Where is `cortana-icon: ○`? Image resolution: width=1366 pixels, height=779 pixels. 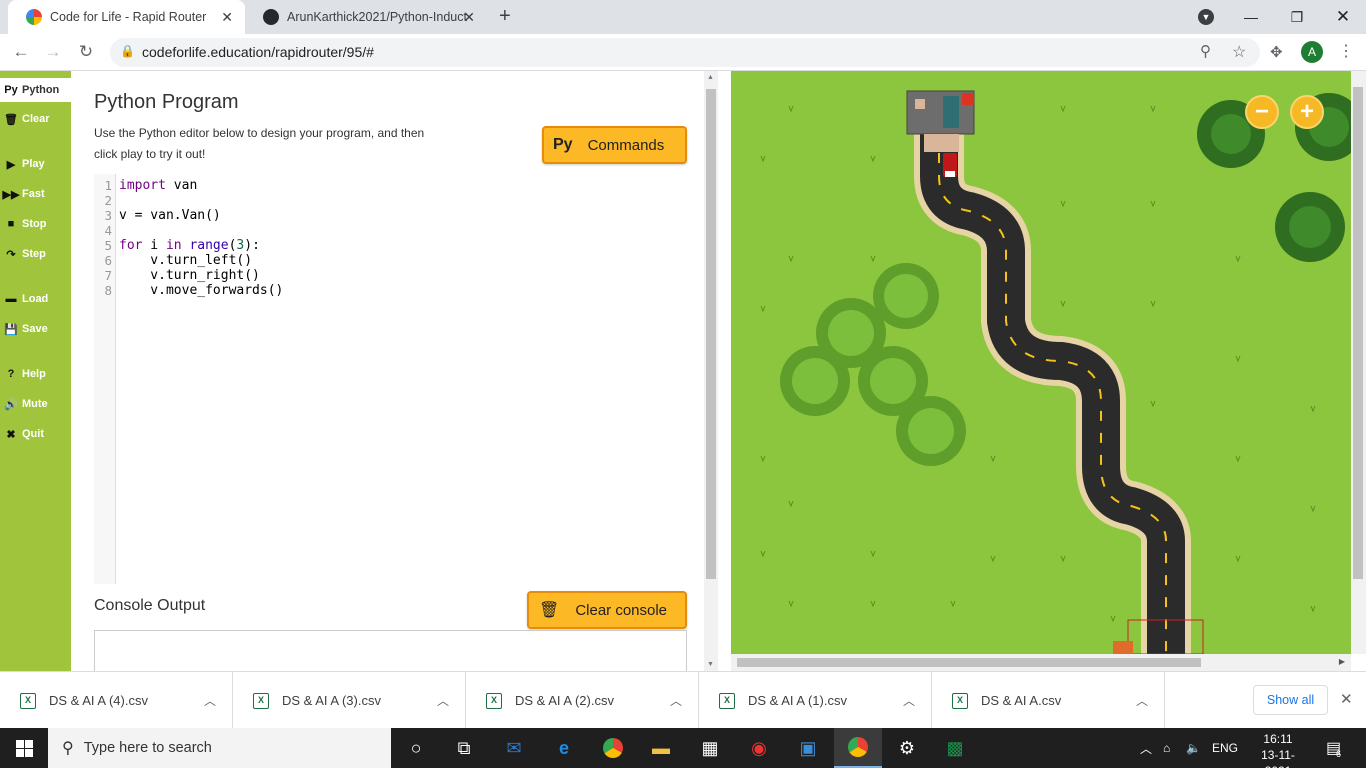 cortana-icon: ○ is located at coordinates (416, 748).